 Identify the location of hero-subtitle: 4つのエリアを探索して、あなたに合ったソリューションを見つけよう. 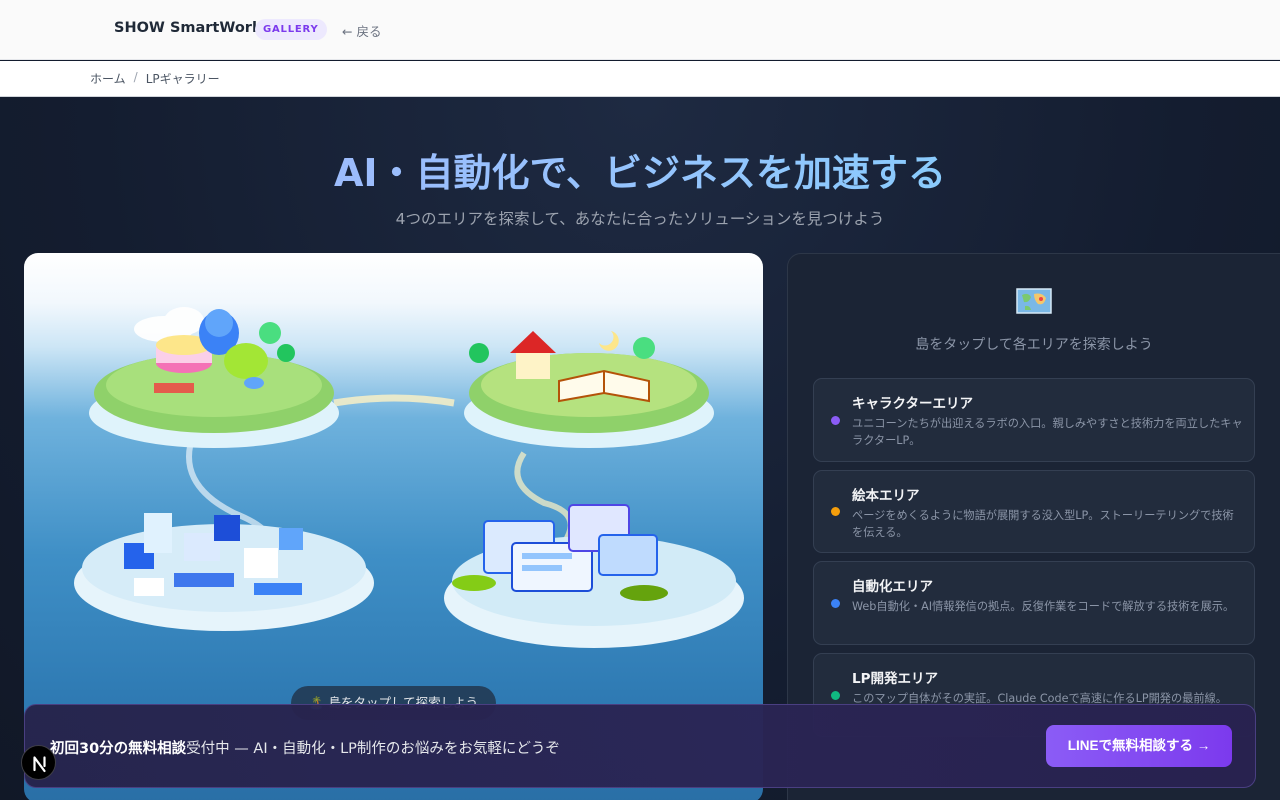
(640, 219).